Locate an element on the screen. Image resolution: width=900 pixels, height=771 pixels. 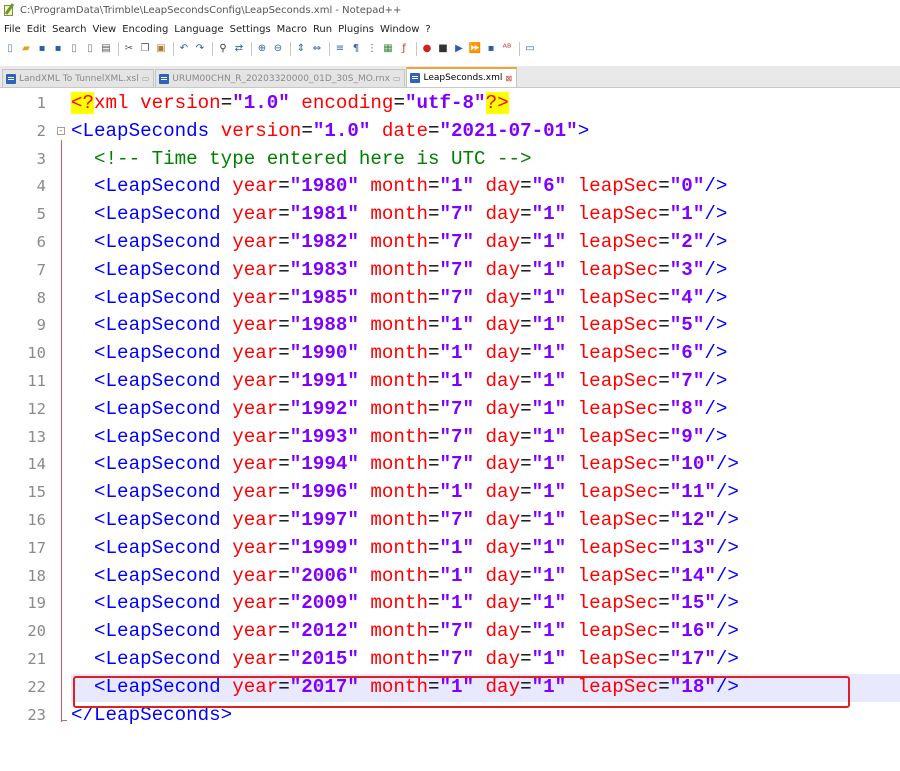
word-wrap-icon: ≡ is located at coordinates (340, 49).